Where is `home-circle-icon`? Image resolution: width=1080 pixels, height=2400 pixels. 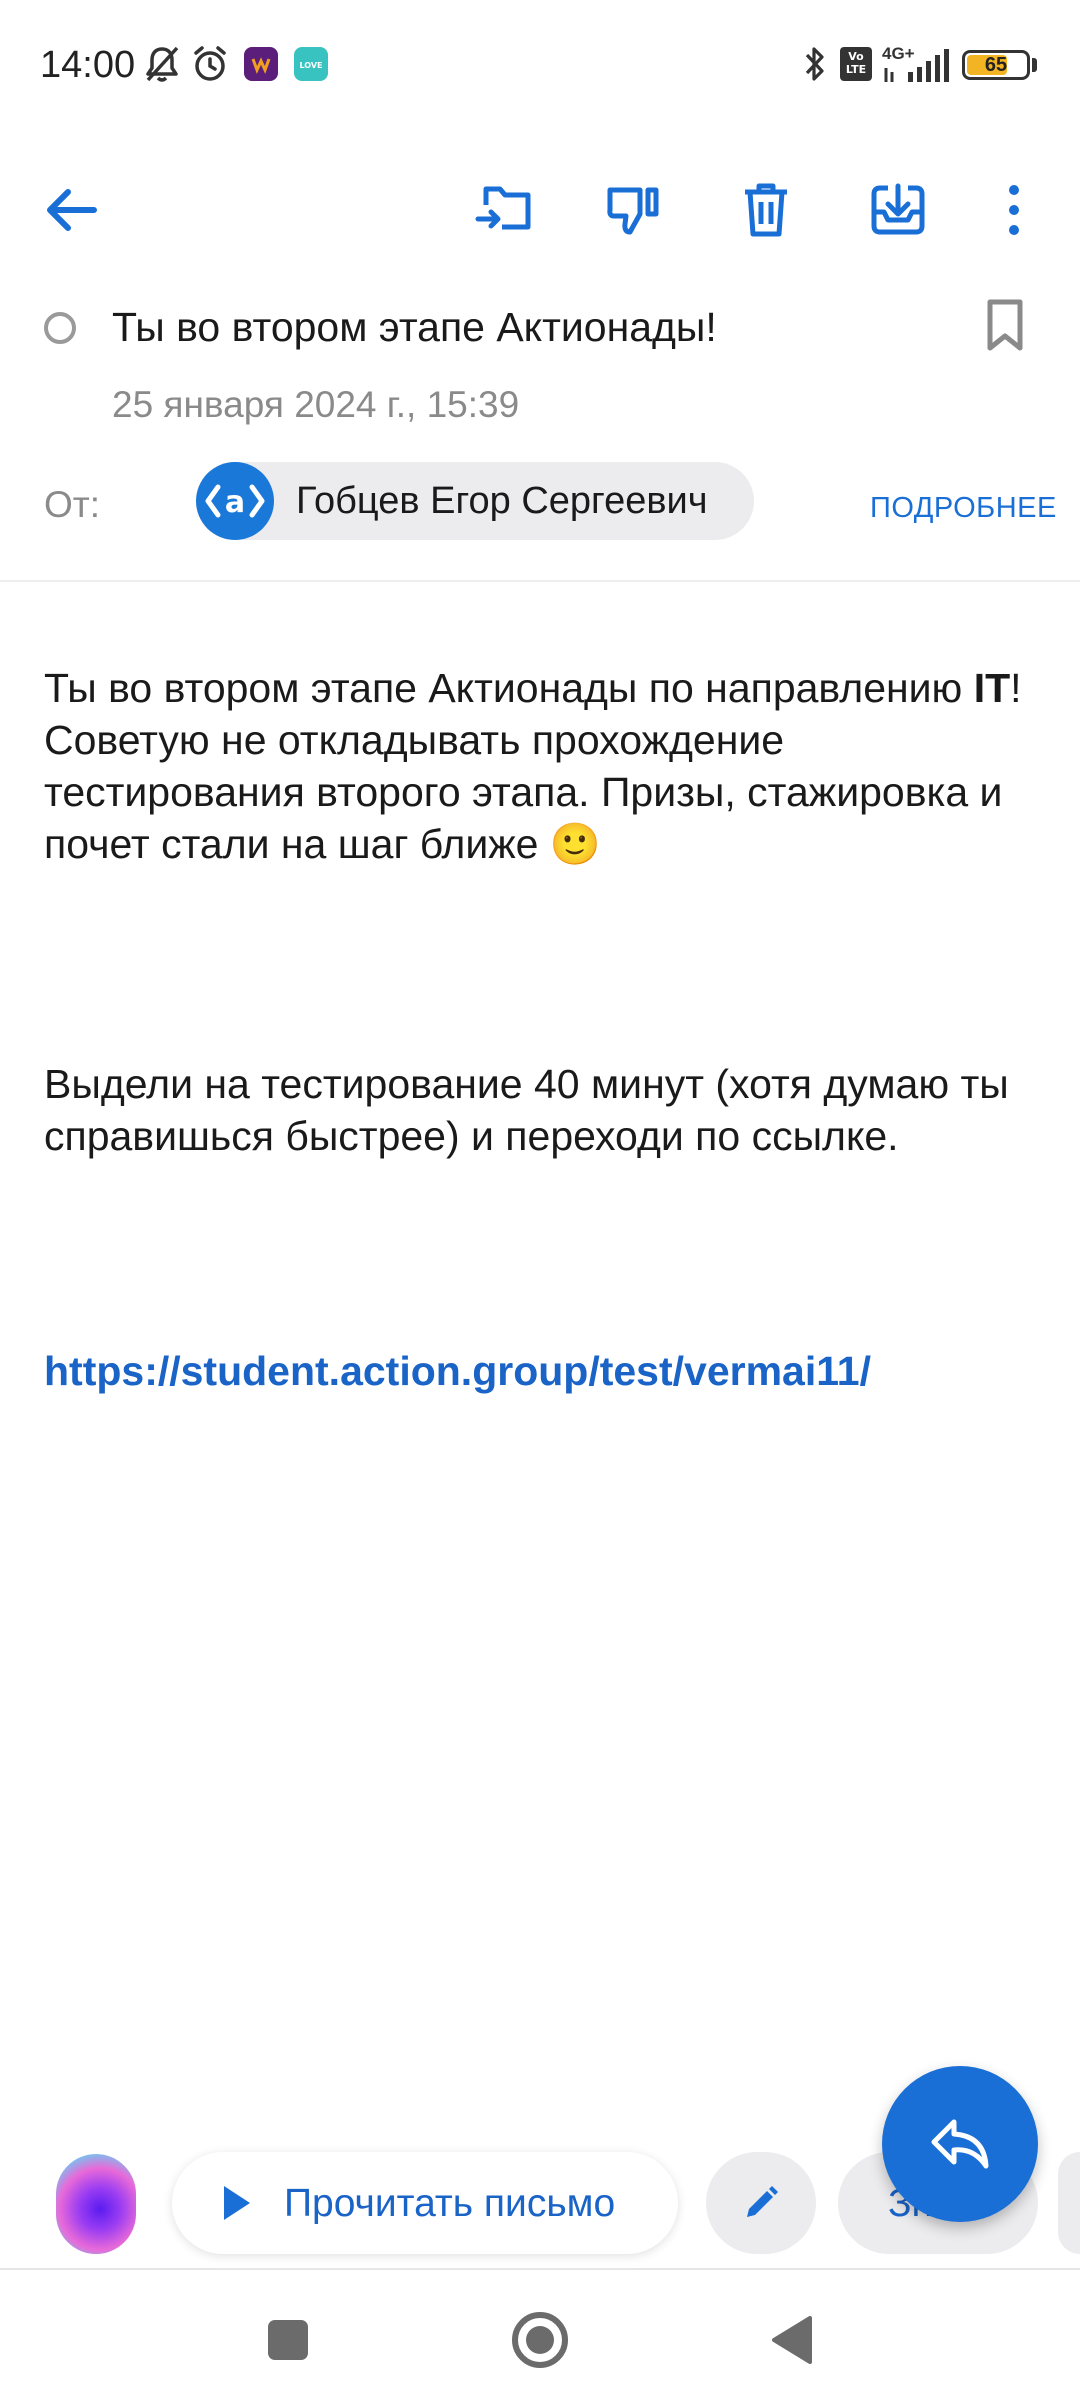 home-circle-icon is located at coordinates (540, 2340).